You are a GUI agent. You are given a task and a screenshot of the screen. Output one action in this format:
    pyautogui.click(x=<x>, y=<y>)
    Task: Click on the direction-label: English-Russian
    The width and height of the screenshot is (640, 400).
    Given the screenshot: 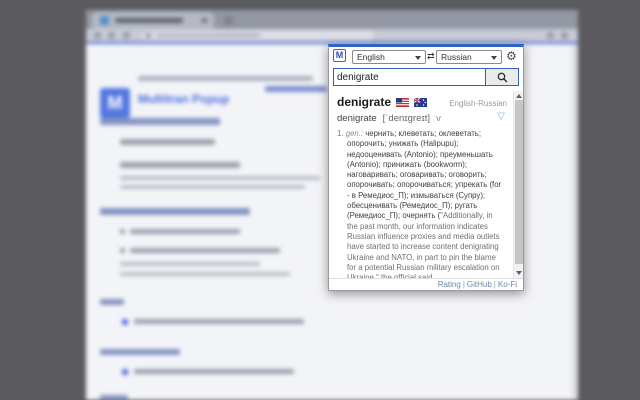 What is the action you would take?
    pyautogui.click(x=478, y=103)
    